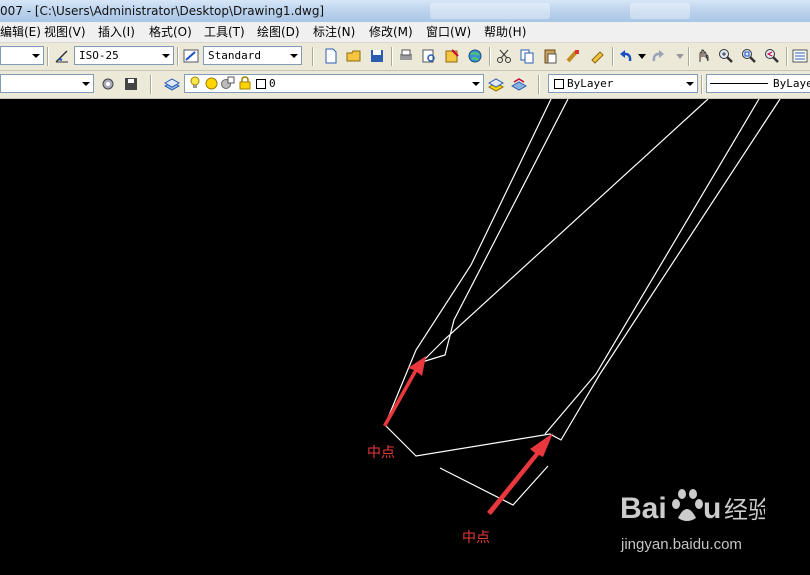 The height and width of the screenshot is (575, 810). What do you see at coordinates (494, 485) in the screenshot?
I see `bottom-segment` at bounding box center [494, 485].